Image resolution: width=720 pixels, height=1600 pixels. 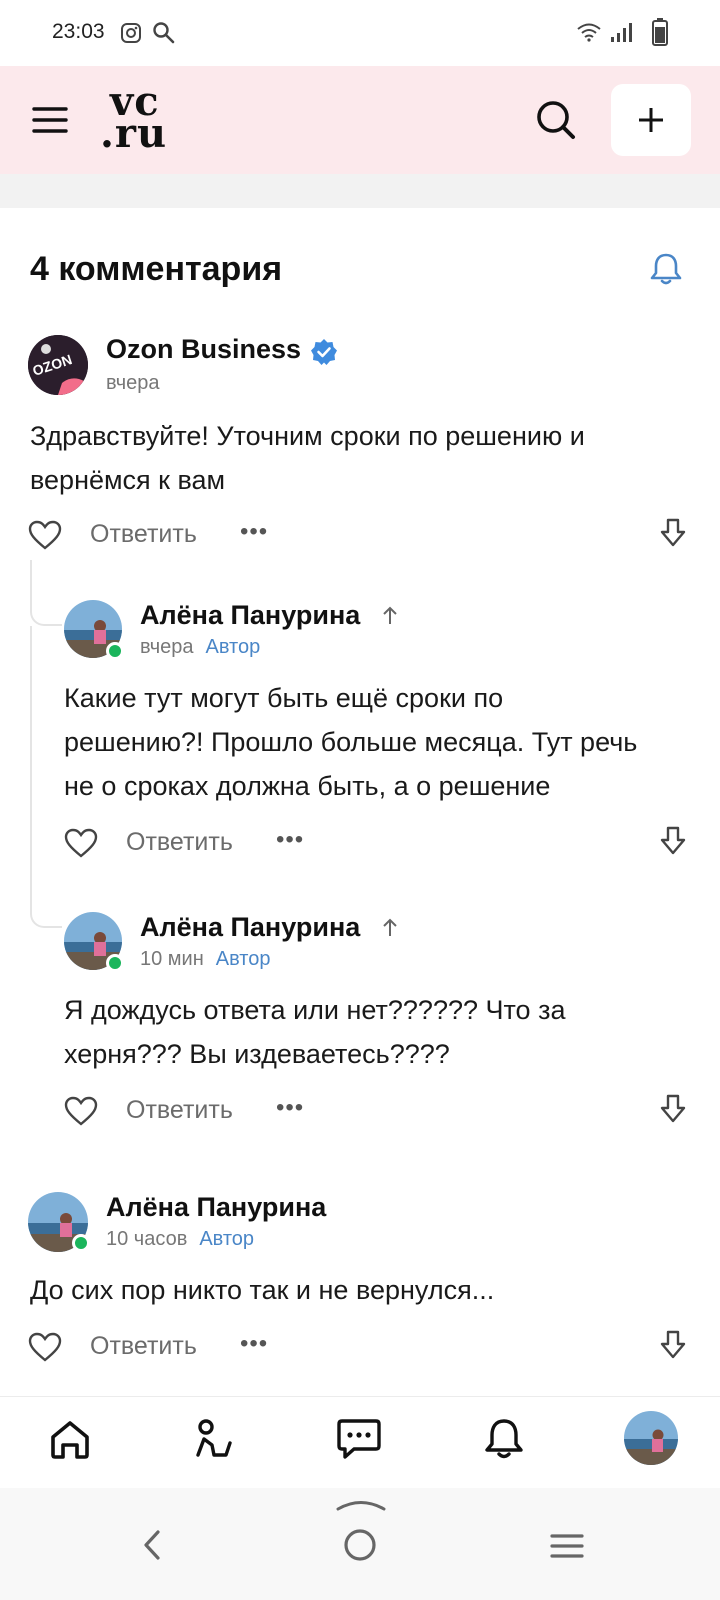 I want to click on notifications-icon, so click(x=504, y=1441).